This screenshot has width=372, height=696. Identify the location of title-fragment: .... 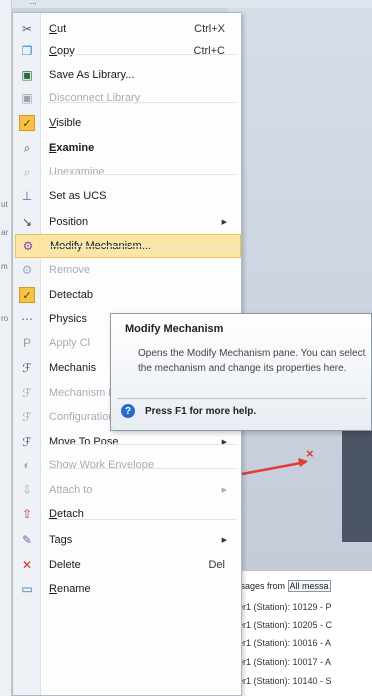
(33, 3).